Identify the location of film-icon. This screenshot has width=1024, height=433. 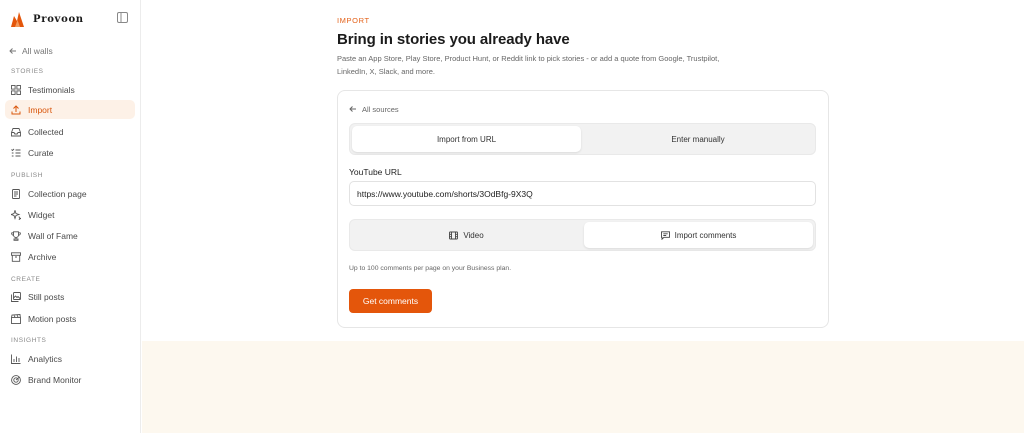
(454, 235).